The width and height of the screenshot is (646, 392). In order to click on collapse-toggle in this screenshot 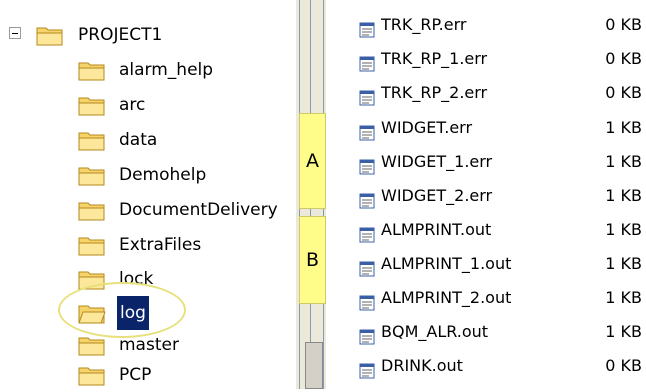, I will do `click(15, 33)`.